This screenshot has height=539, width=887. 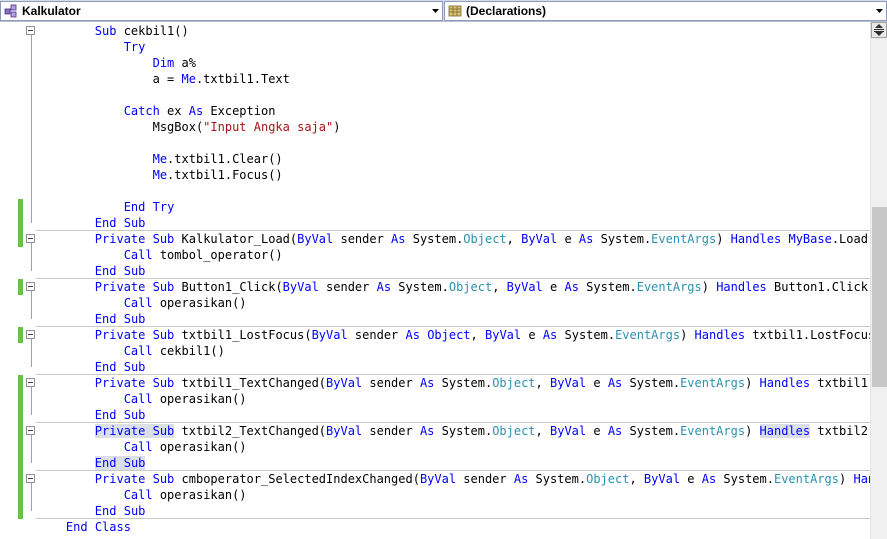 What do you see at coordinates (455, 11) in the screenshot?
I see `declarations-icon` at bounding box center [455, 11].